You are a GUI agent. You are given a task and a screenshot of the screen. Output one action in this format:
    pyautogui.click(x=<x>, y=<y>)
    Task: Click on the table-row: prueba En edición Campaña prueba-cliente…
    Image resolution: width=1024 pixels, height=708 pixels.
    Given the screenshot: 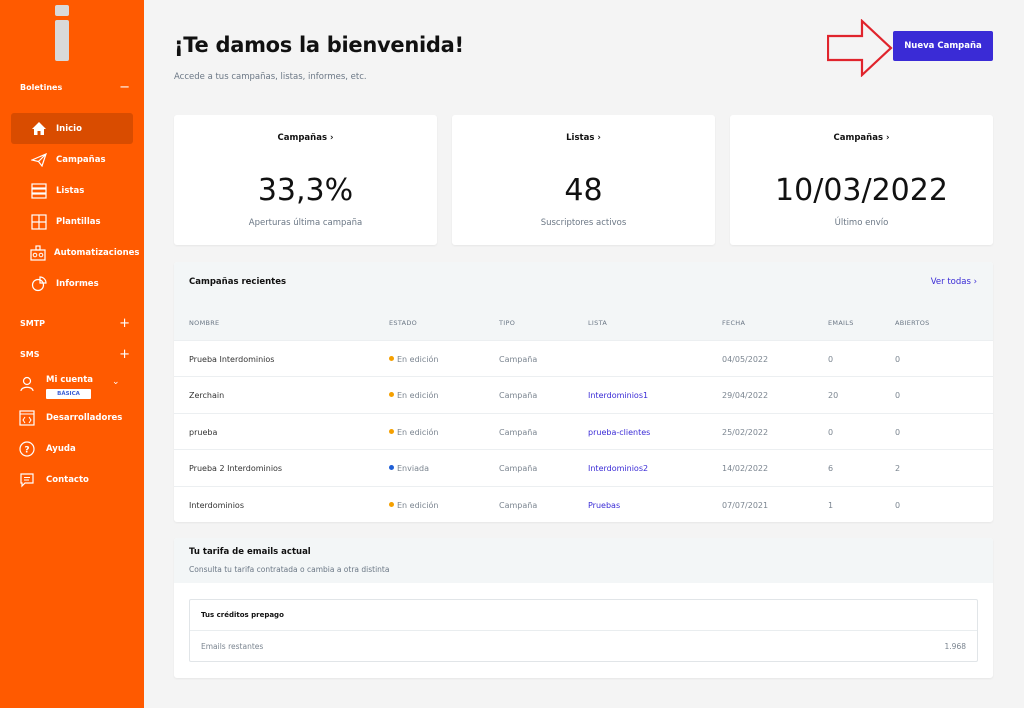 What is the action you would take?
    pyautogui.click(x=583, y=431)
    